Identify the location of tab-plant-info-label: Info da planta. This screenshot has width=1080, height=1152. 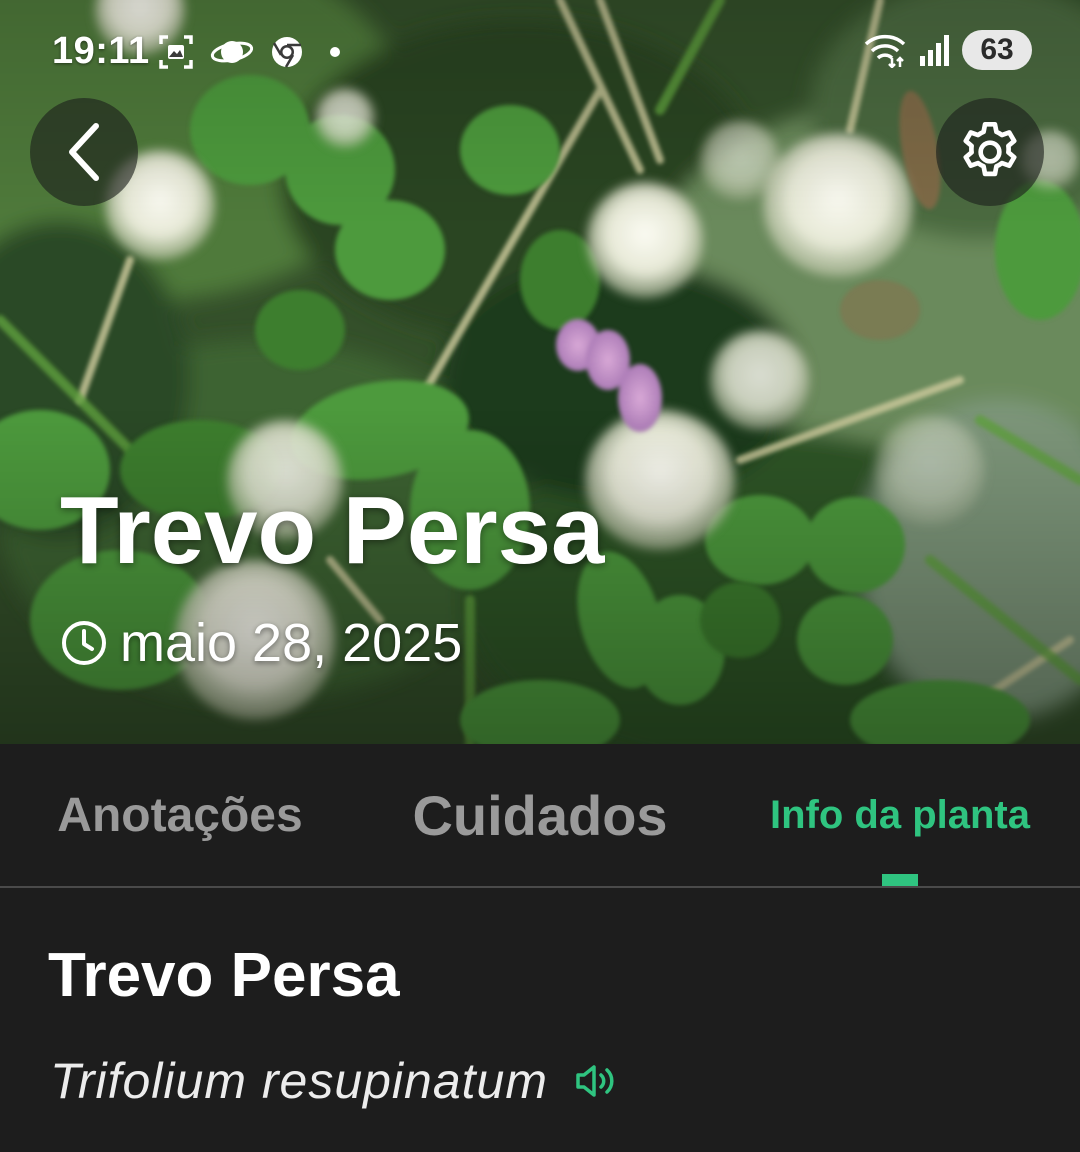
(900, 814).